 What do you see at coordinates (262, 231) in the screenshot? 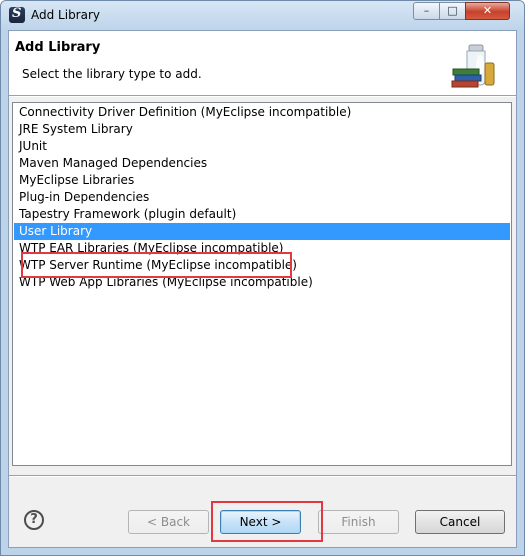
I see `list-item: User Library` at bounding box center [262, 231].